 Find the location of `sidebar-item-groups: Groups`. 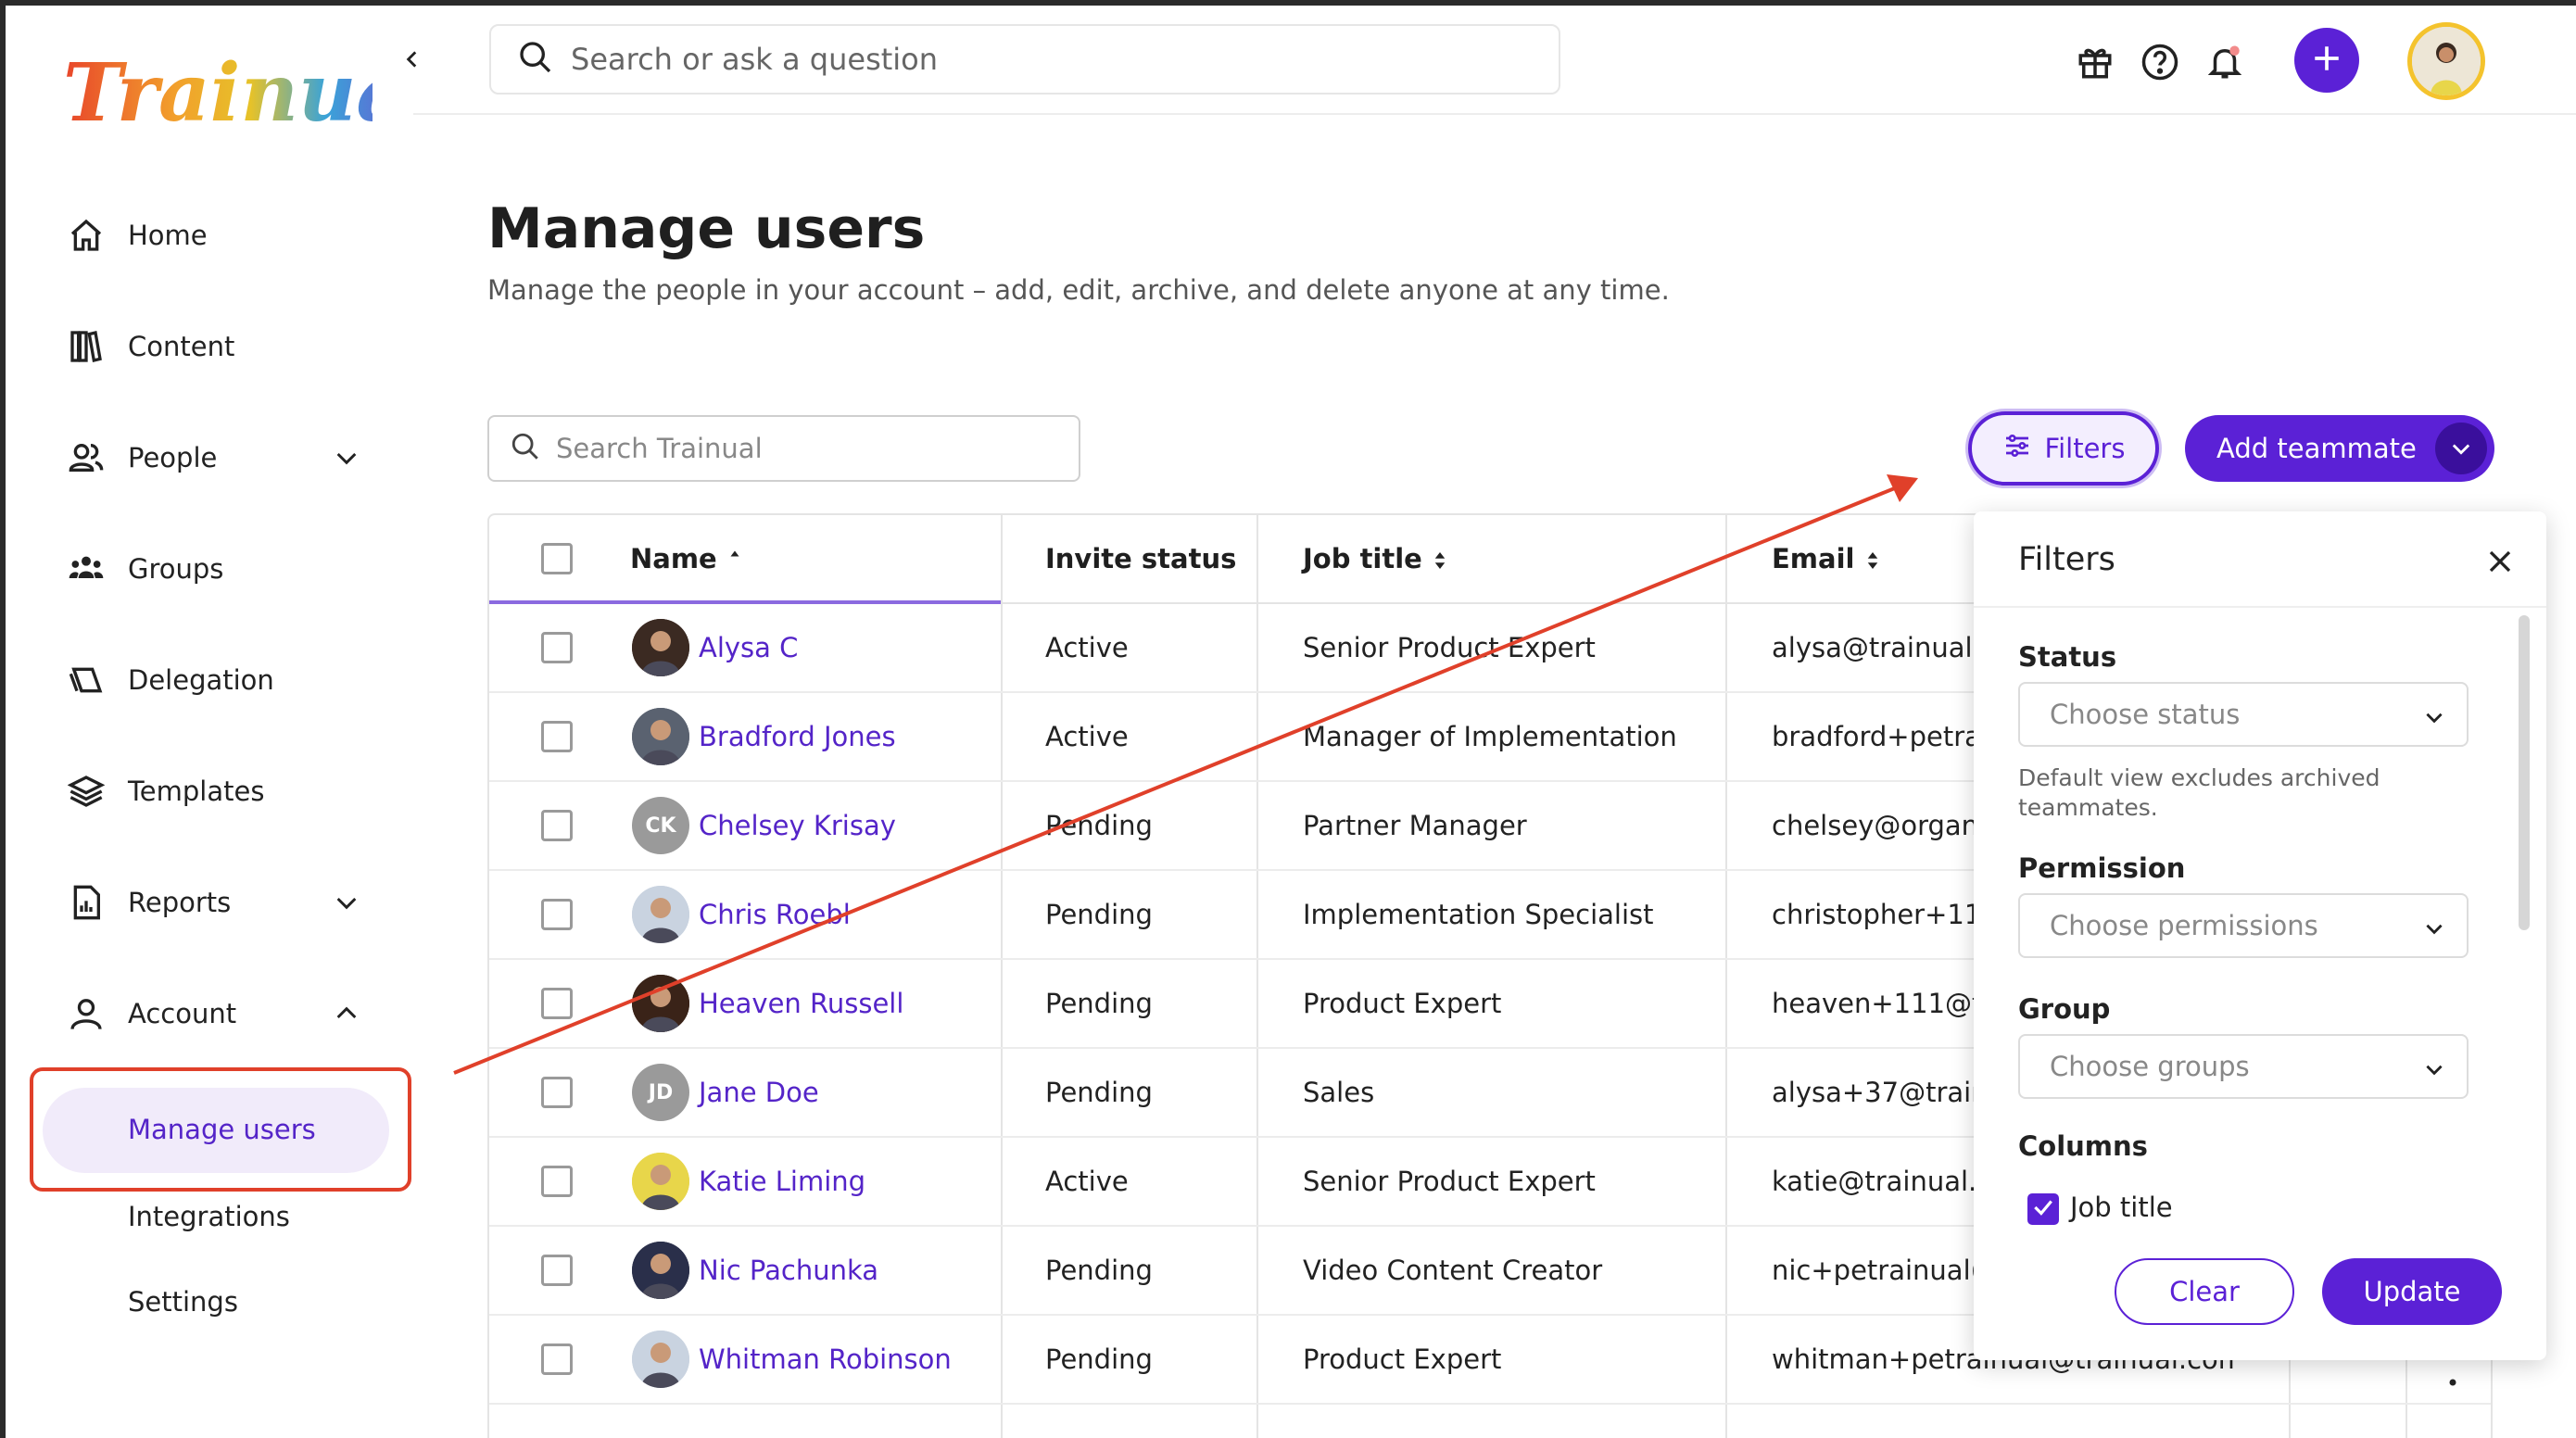

sidebar-item-groups: Groups is located at coordinates (213, 569).